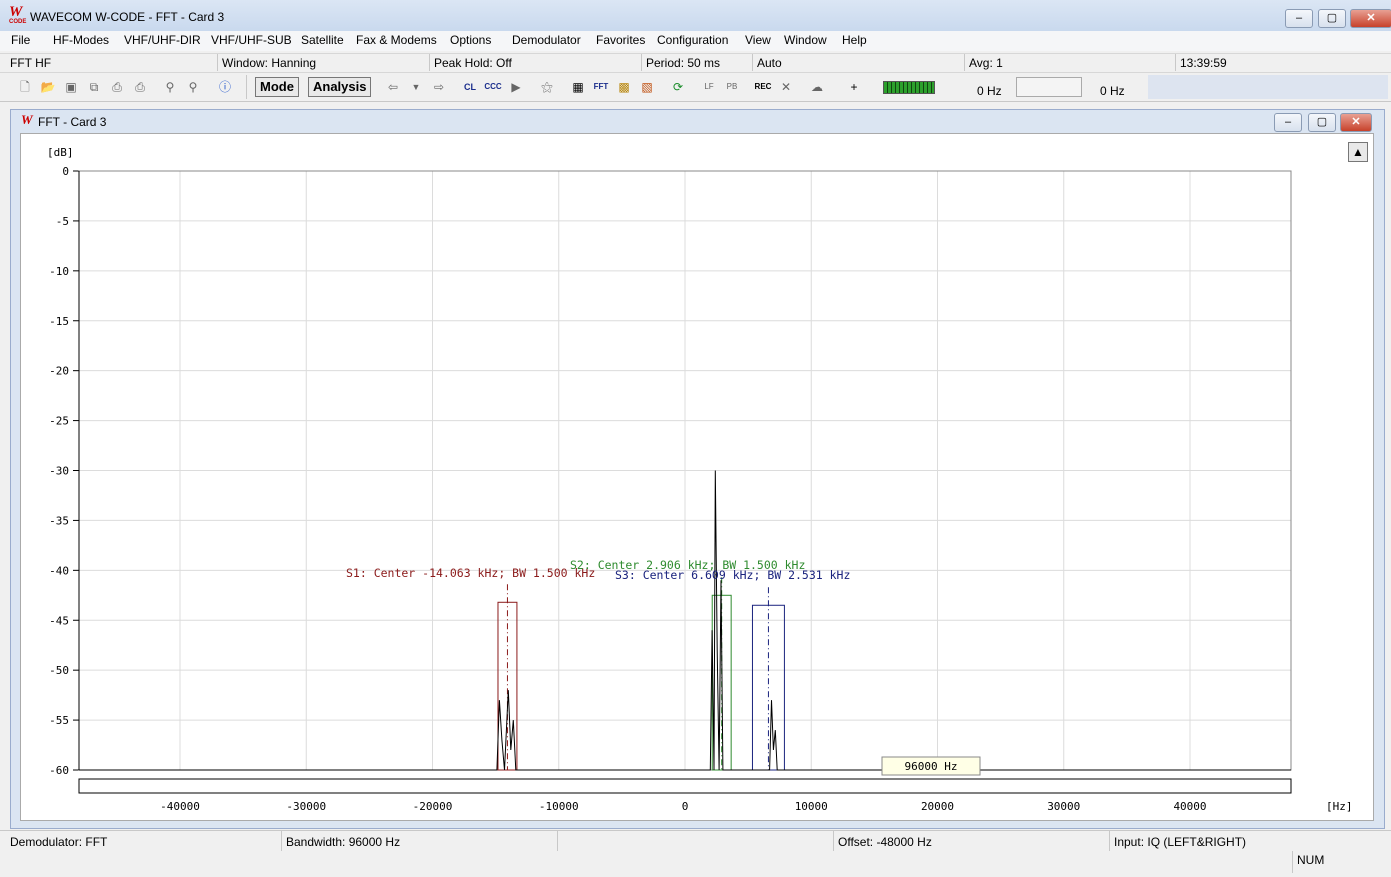 This screenshot has width=1391, height=877. What do you see at coordinates (1332, 18) in the screenshot?
I see `maximize-button: ▢` at bounding box center [1332, 18].